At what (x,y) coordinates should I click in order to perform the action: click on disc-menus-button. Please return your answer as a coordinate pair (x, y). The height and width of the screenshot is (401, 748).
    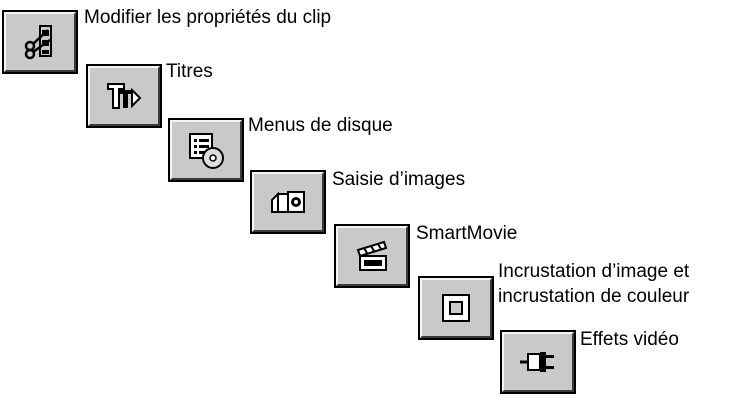
    Looking at the image, I should click on (206, 150).